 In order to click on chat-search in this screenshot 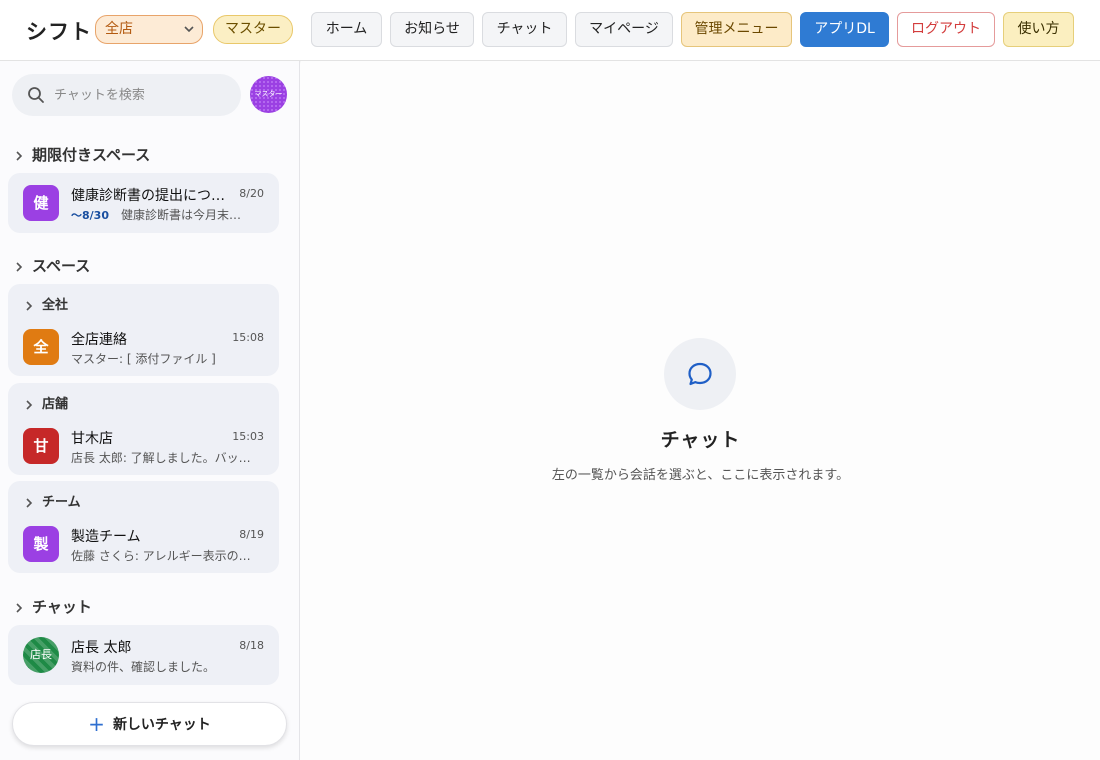, I will do `click(126, 95)`.